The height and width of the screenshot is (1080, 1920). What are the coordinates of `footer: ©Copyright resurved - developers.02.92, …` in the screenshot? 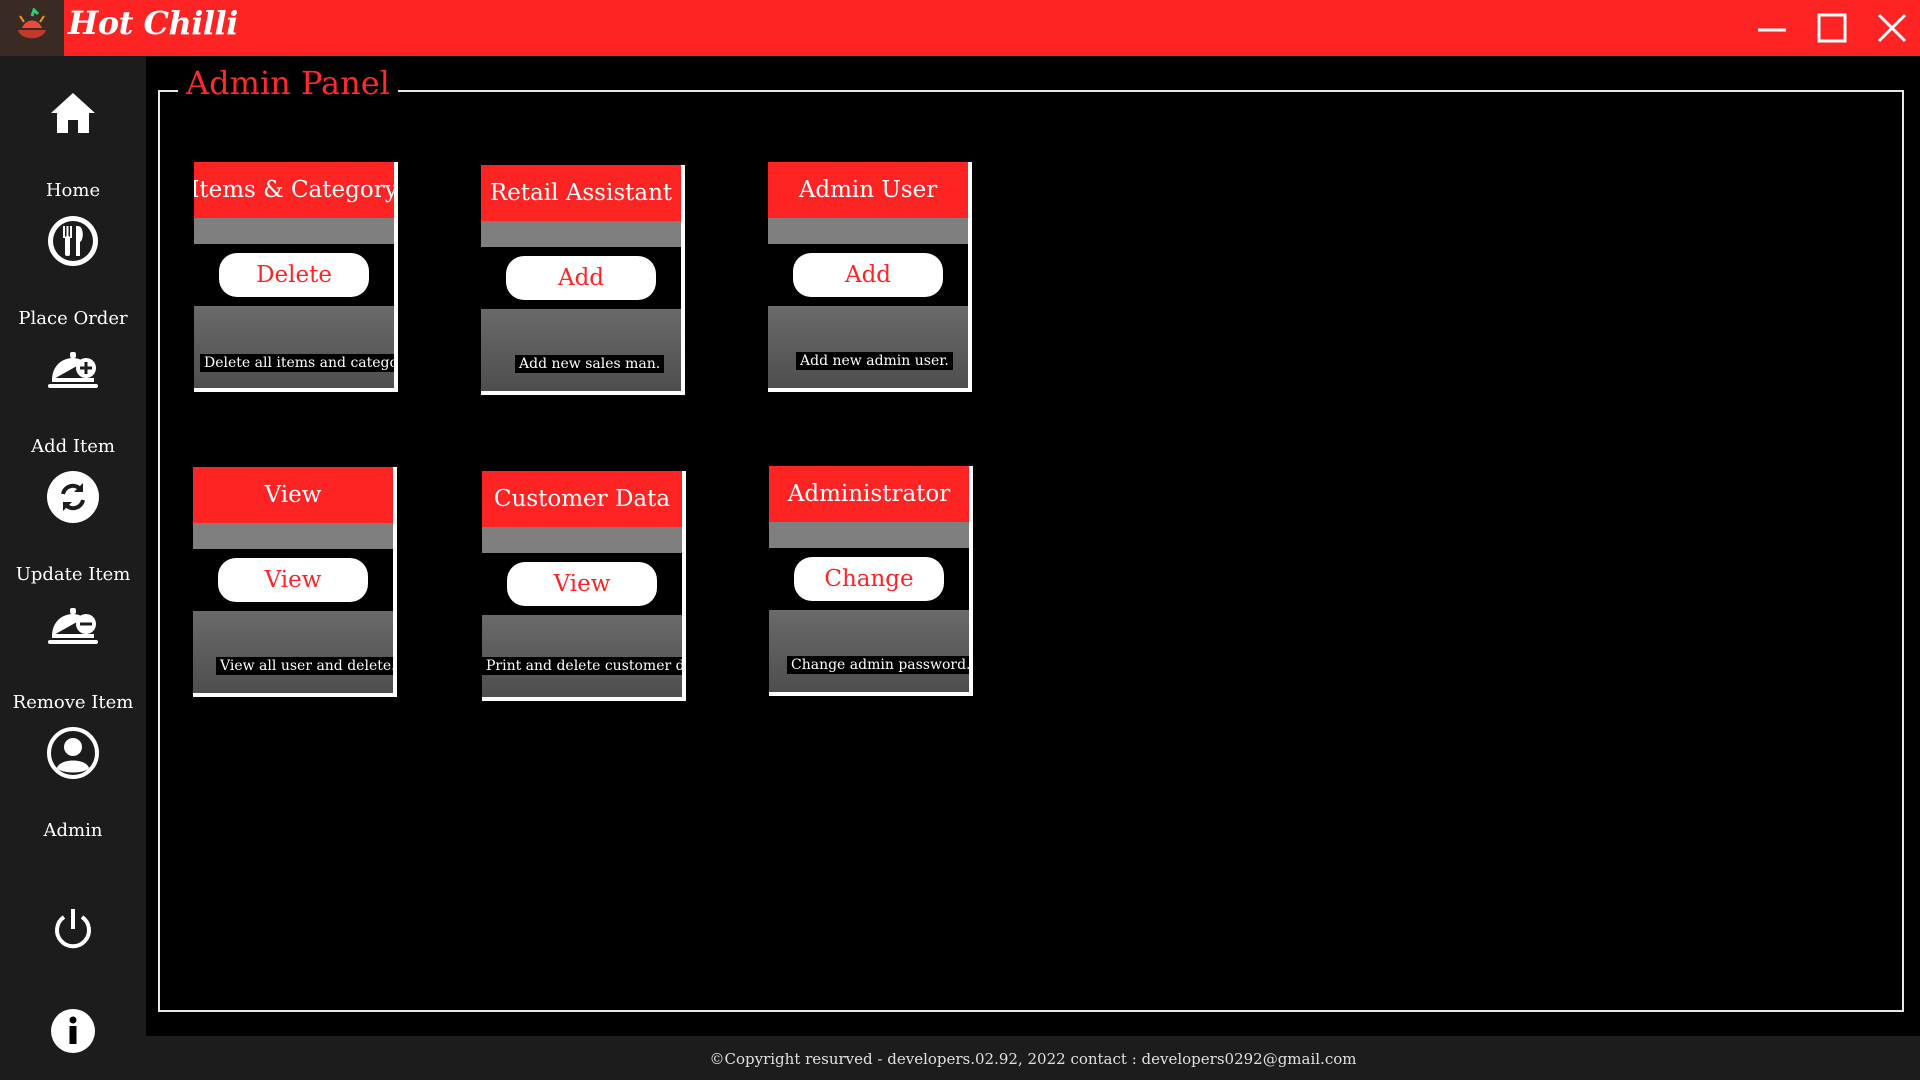 It's located at (1033, 1058).